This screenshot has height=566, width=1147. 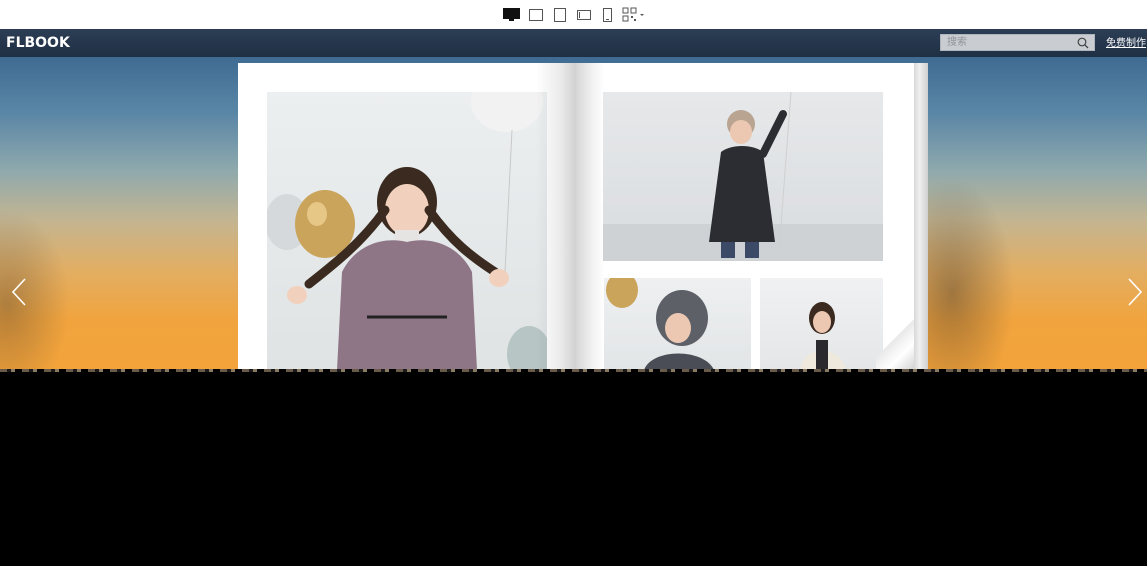 I want to click on phone-landscape-view-icon, so click(x=583, y=14).